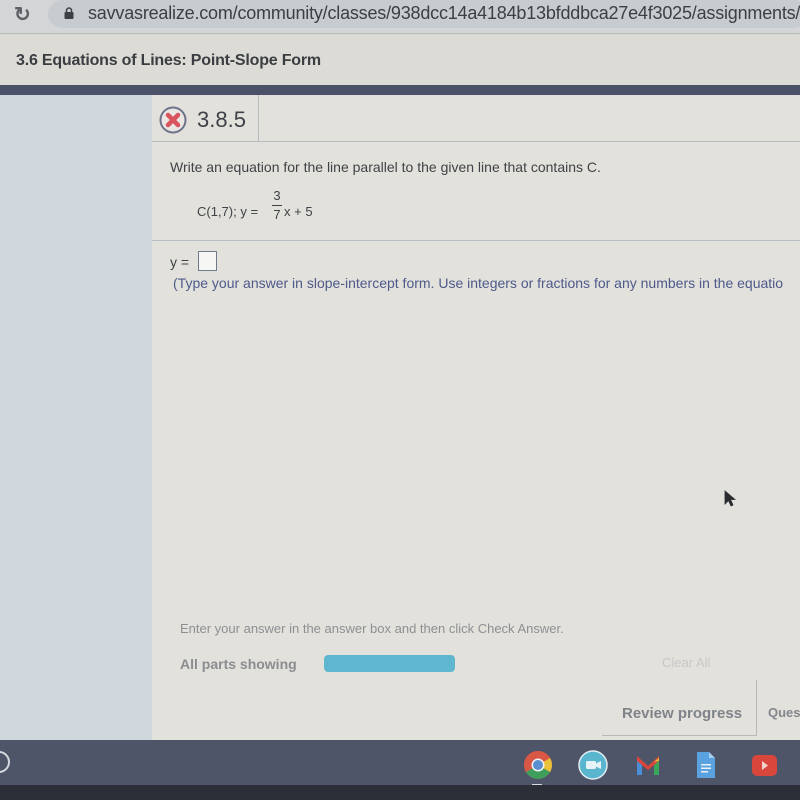 The height and width of the screenshot is (800, 800). What do you see at coordinates (682, 713) in the screenshot?
I see `review-progress-label: Review progress` at bounding box center [682, 713].